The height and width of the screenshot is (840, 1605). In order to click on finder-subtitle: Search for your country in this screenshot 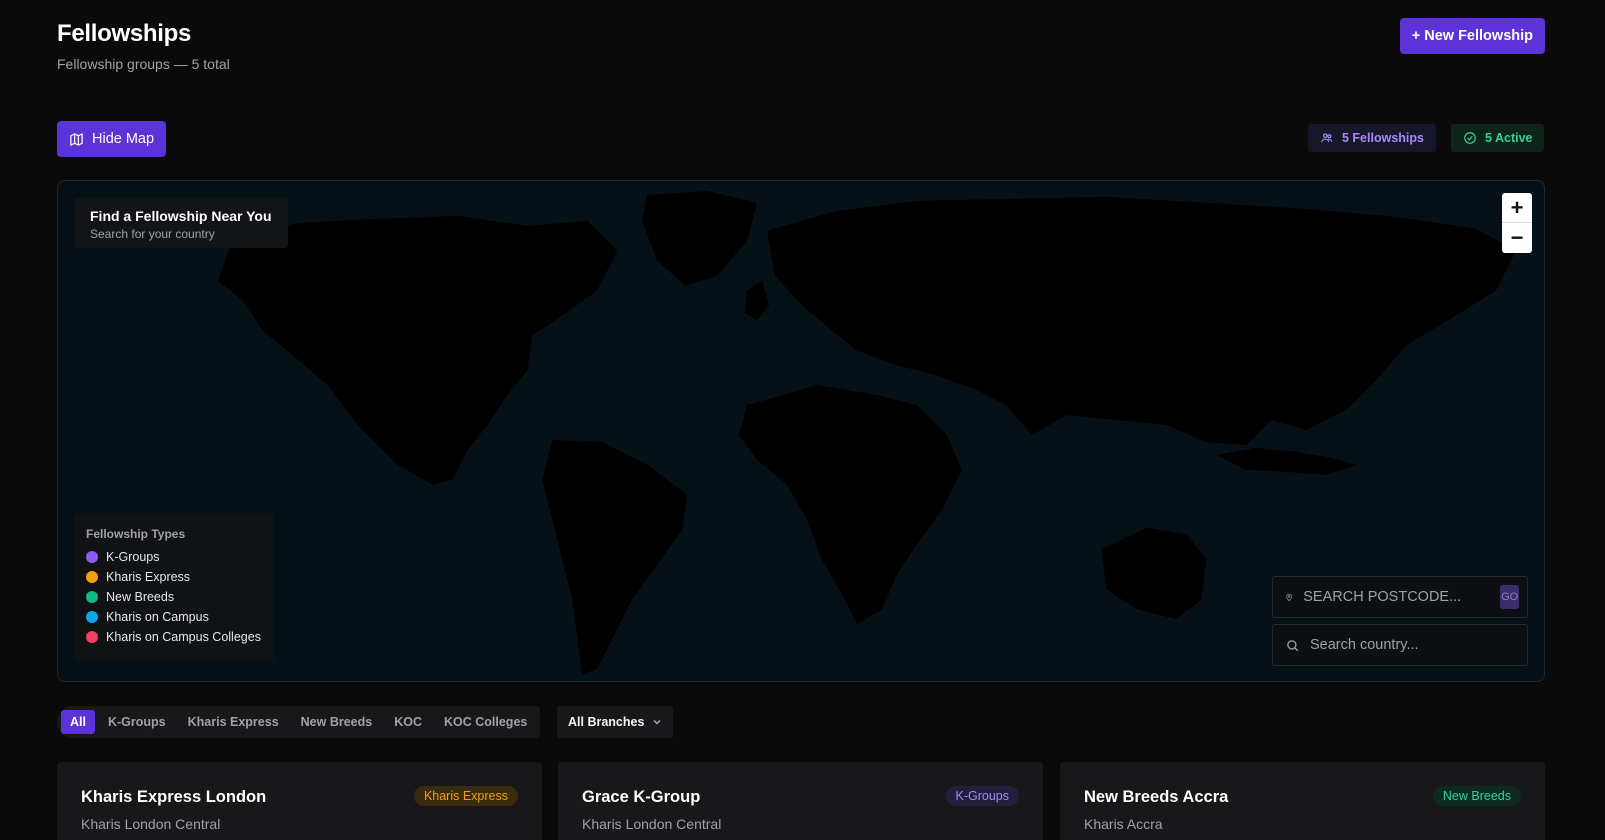, I will do `click(152, 234)`.